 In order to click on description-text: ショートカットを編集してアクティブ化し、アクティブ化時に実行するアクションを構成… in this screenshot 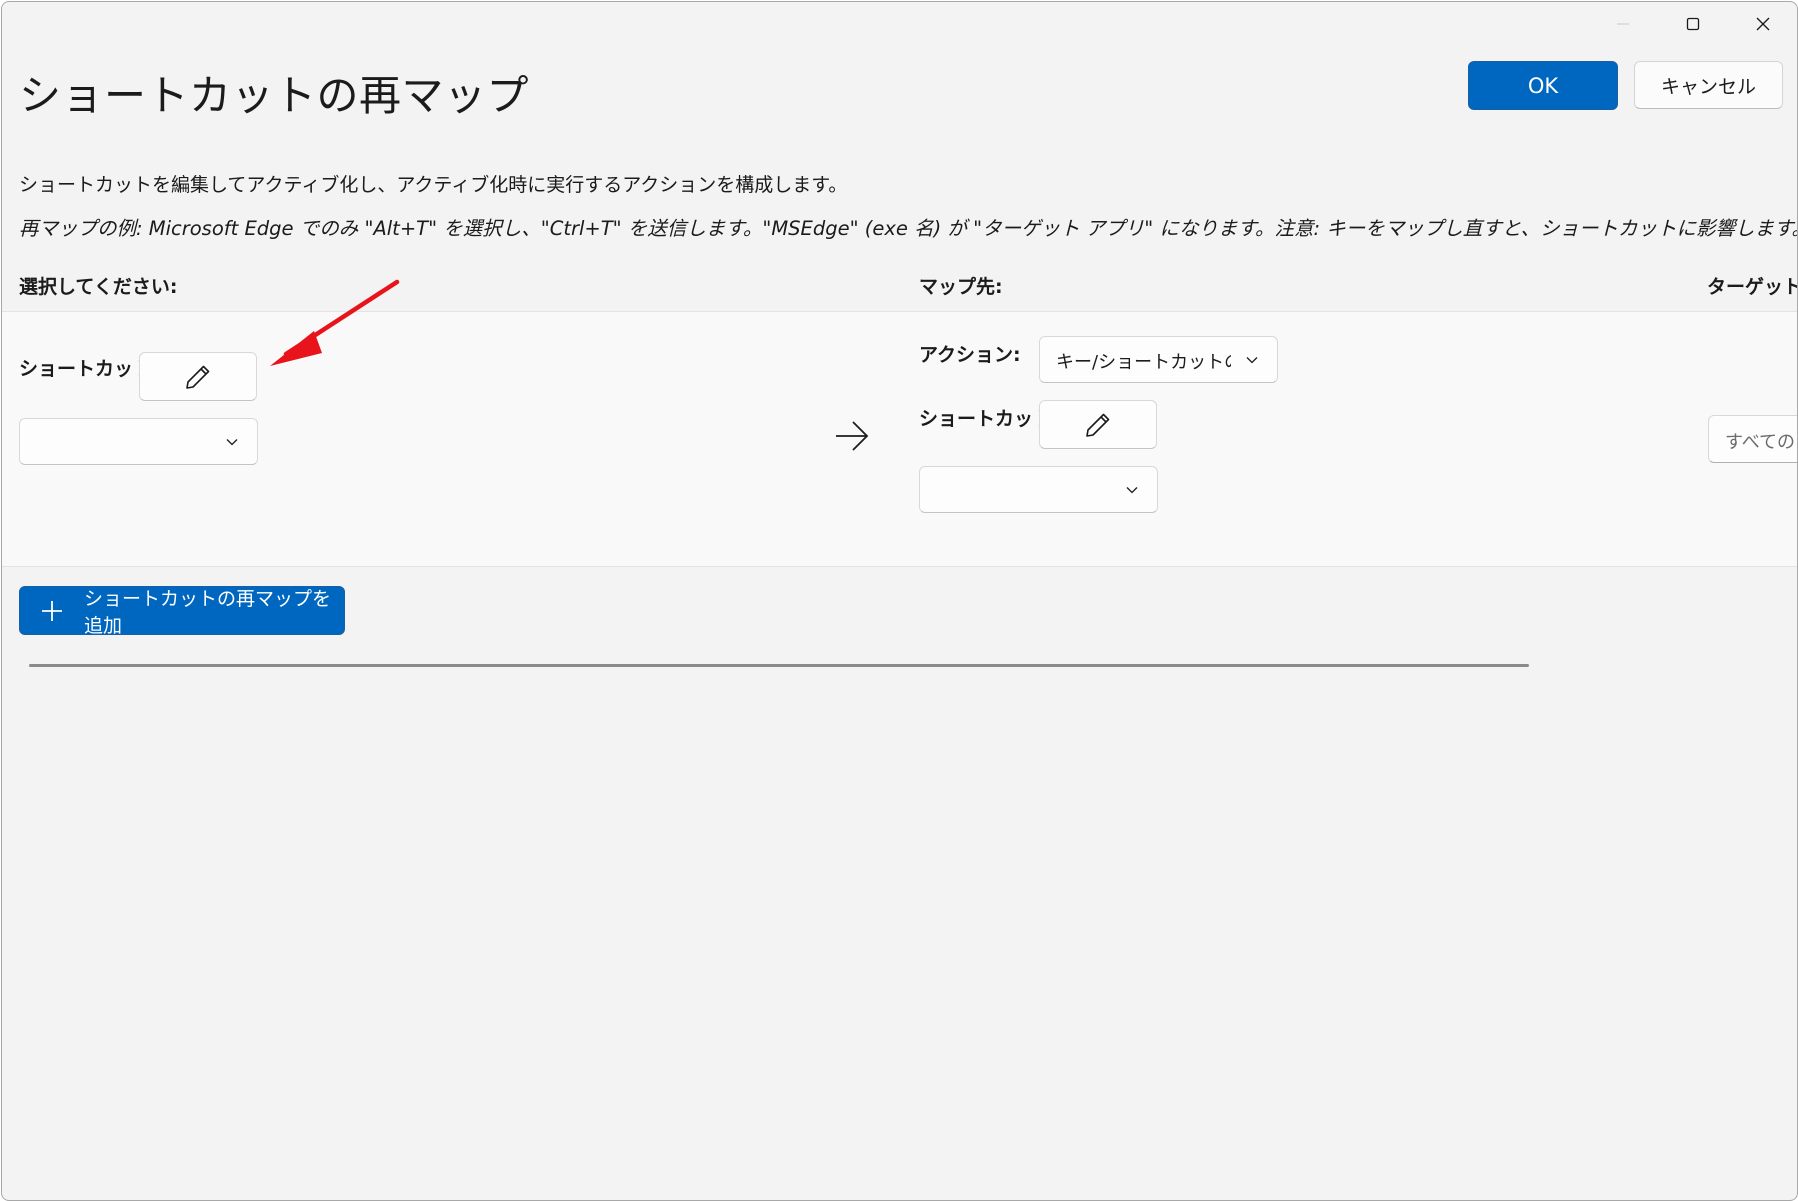, I will do `click(433, 185)`.